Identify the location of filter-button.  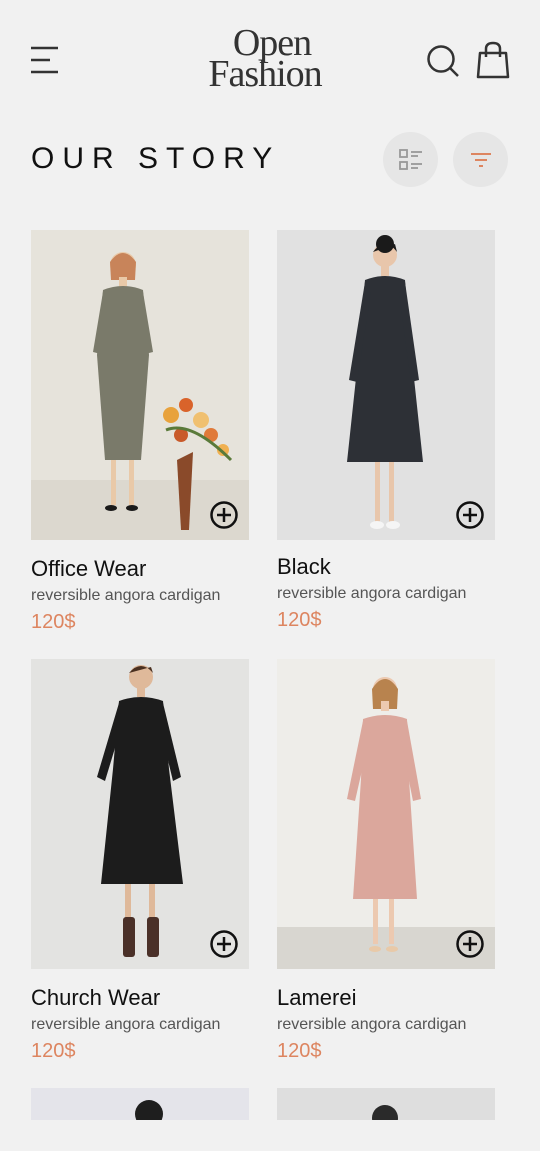
(480, 159).